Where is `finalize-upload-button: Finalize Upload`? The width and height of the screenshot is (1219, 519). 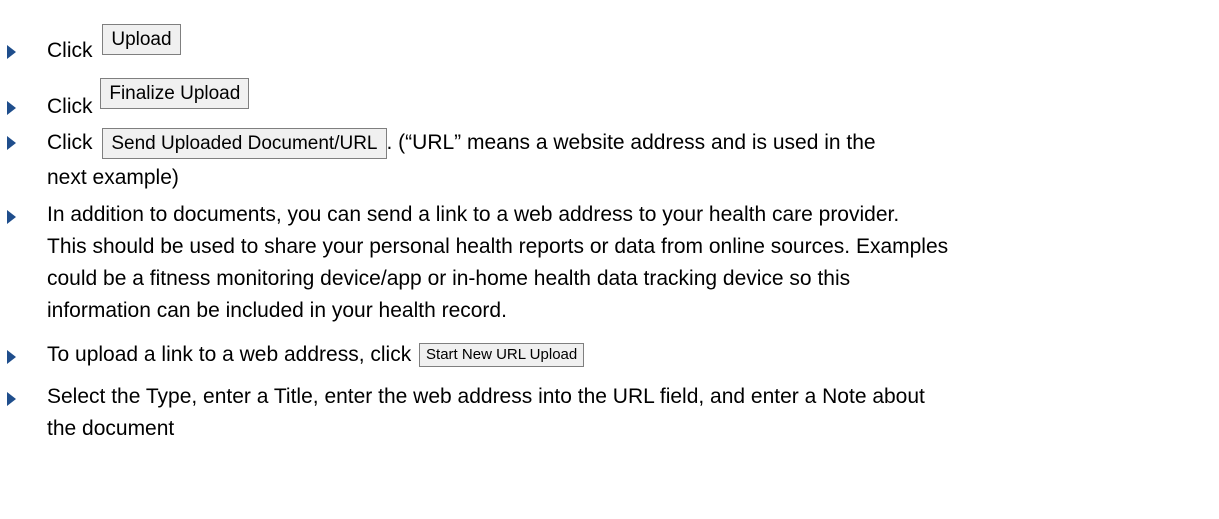 finalize-upload-button: Finalize Upload is located at coordinates (175, 93).